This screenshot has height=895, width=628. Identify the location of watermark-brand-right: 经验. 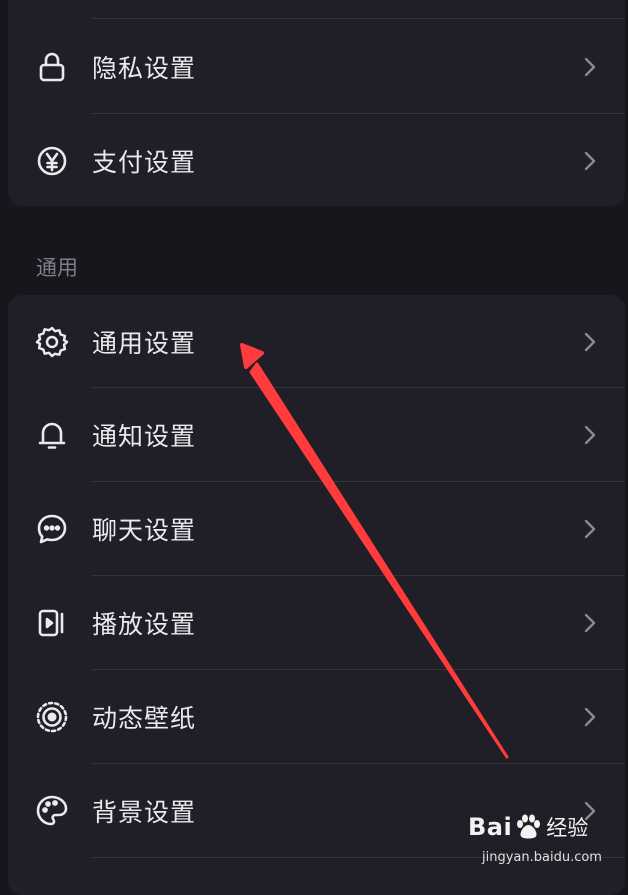
(567, 828).